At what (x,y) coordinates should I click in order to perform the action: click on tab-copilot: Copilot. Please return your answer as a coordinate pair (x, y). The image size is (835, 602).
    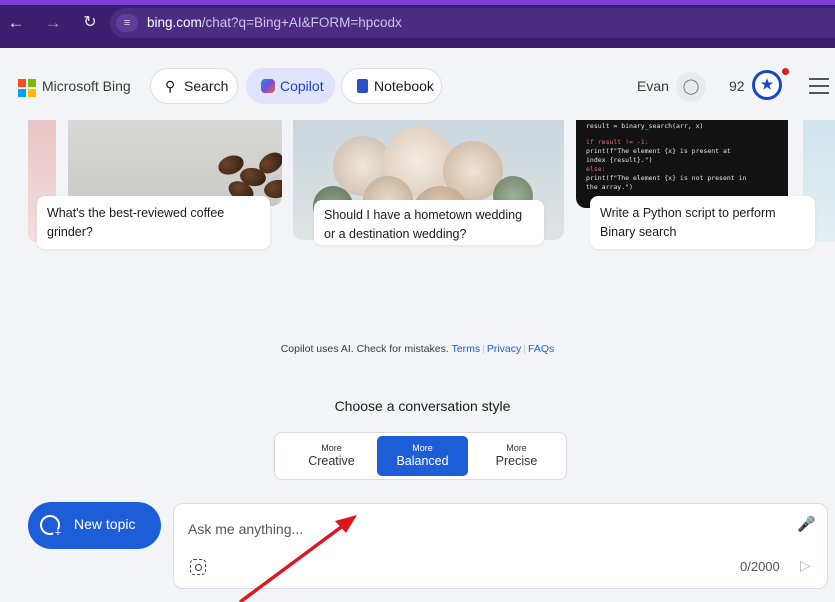
    Looking at the image, I should click on (290, 86).